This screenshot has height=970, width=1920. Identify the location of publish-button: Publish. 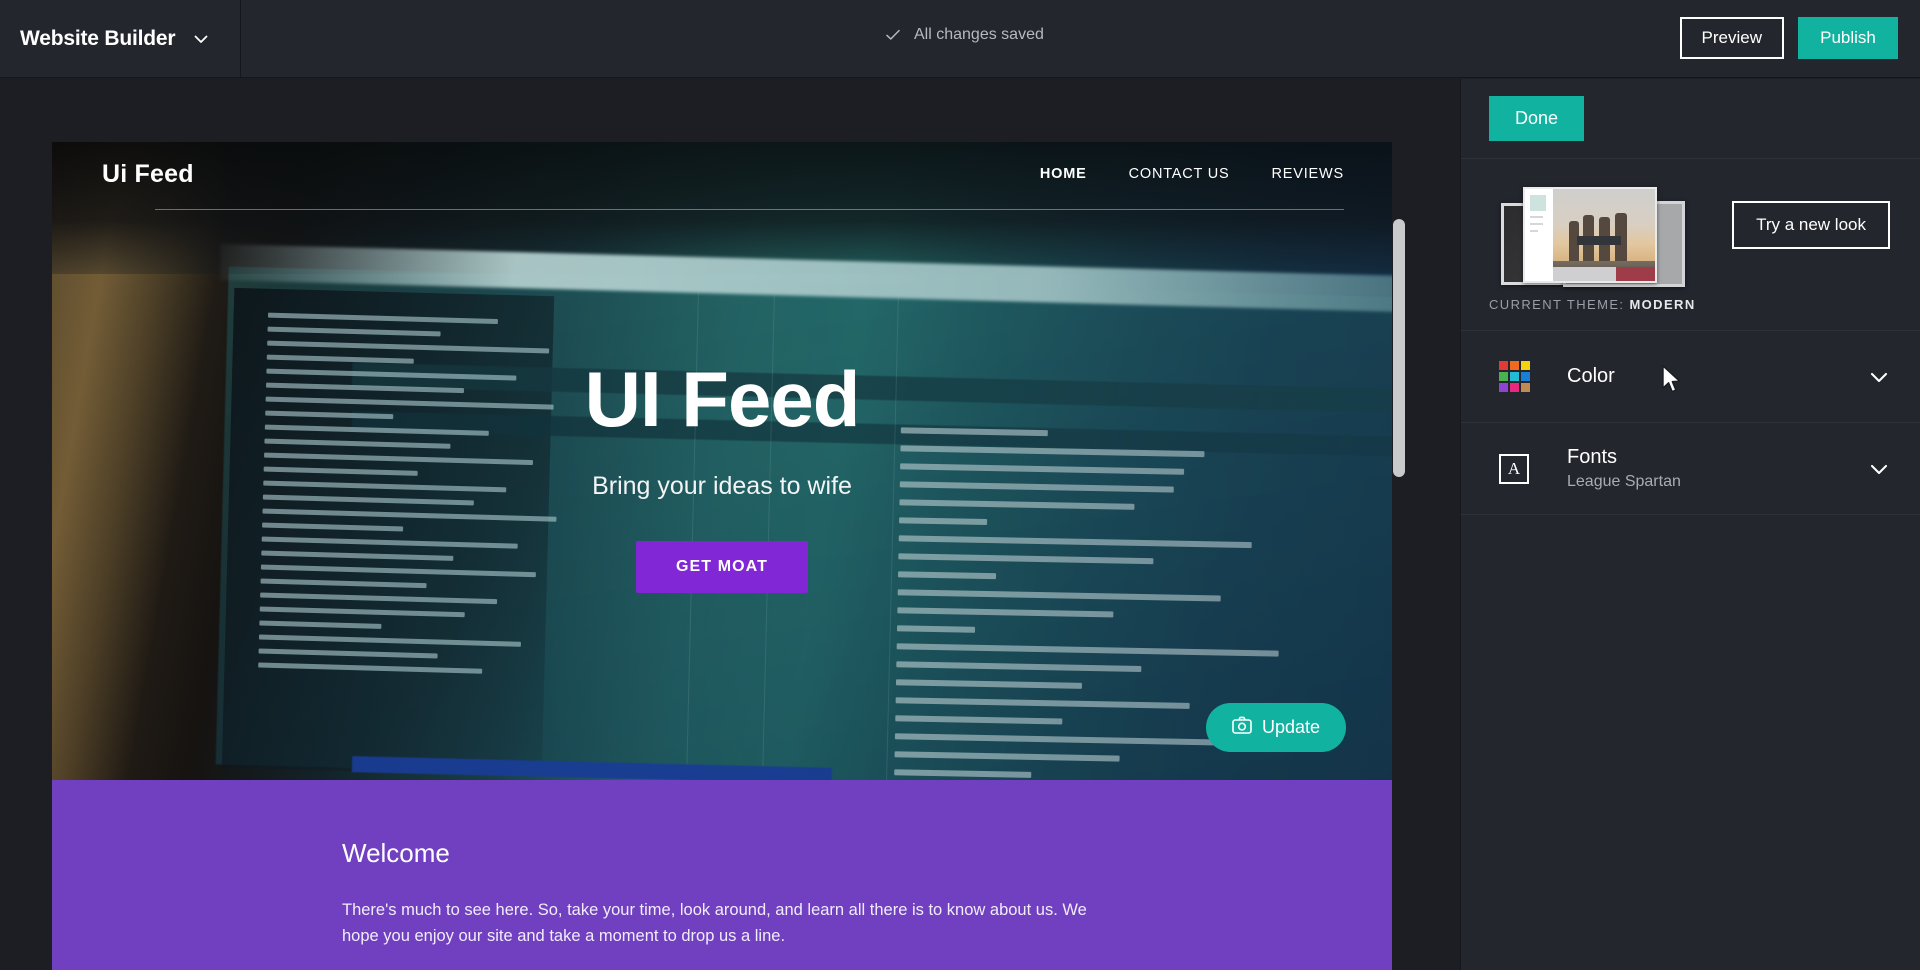
(1848, 38).